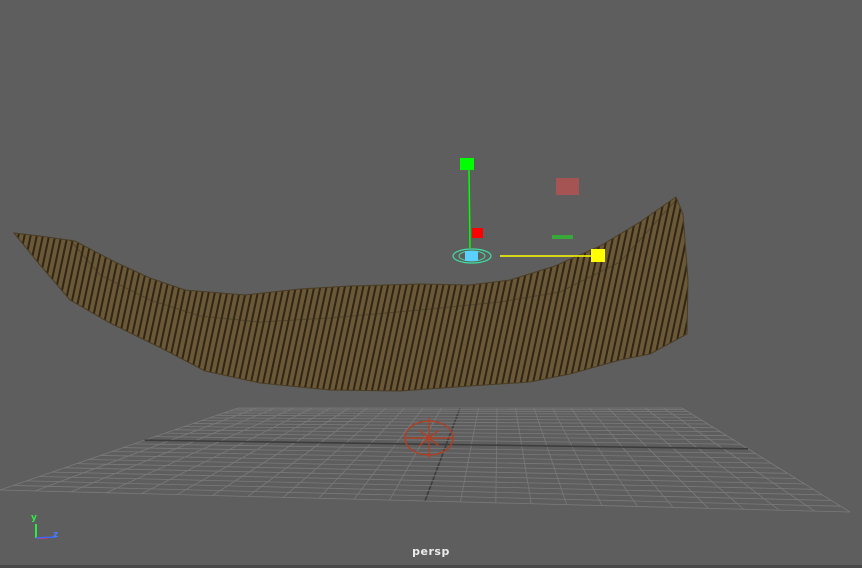 The image size is (862, 568). Describe the element at coordinates (34, 518) in the screenshot. I see `axis-gizmo-y-label: y` at that location.